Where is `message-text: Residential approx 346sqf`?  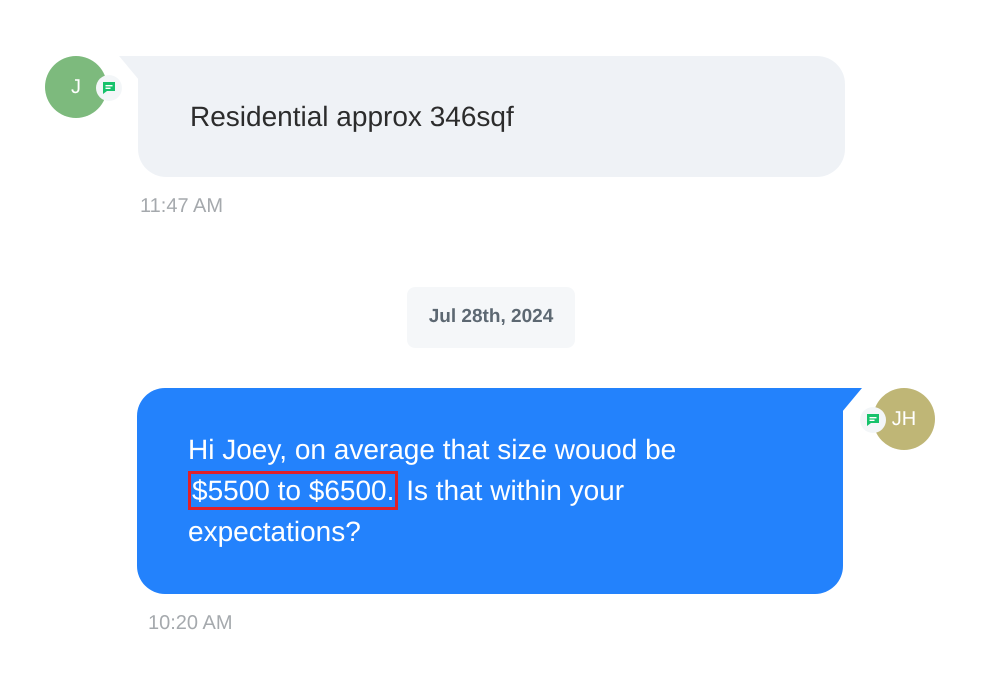
message-text: Residential approx 346sqf is located at coordinates (352, 117).